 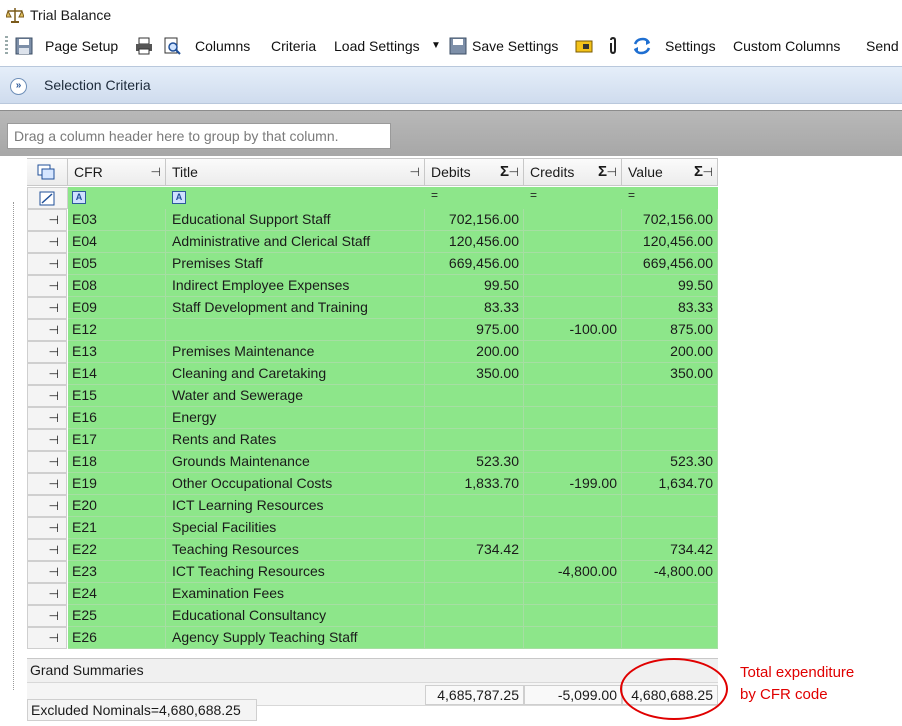 What do you see at coordinates (117, 638) in the screenshot?
I see `cell-cfr: E26` at bounding box center [117, 638].